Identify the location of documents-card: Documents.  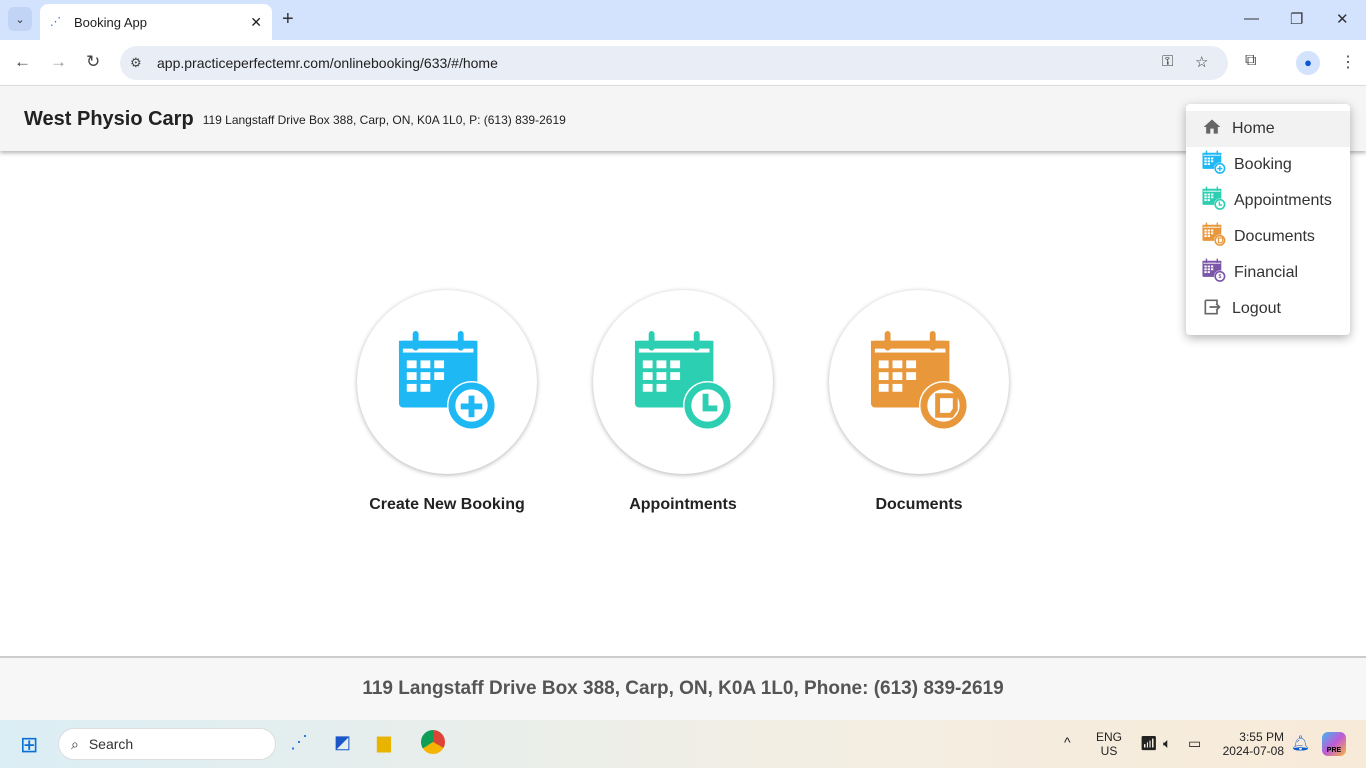
(919, 402).